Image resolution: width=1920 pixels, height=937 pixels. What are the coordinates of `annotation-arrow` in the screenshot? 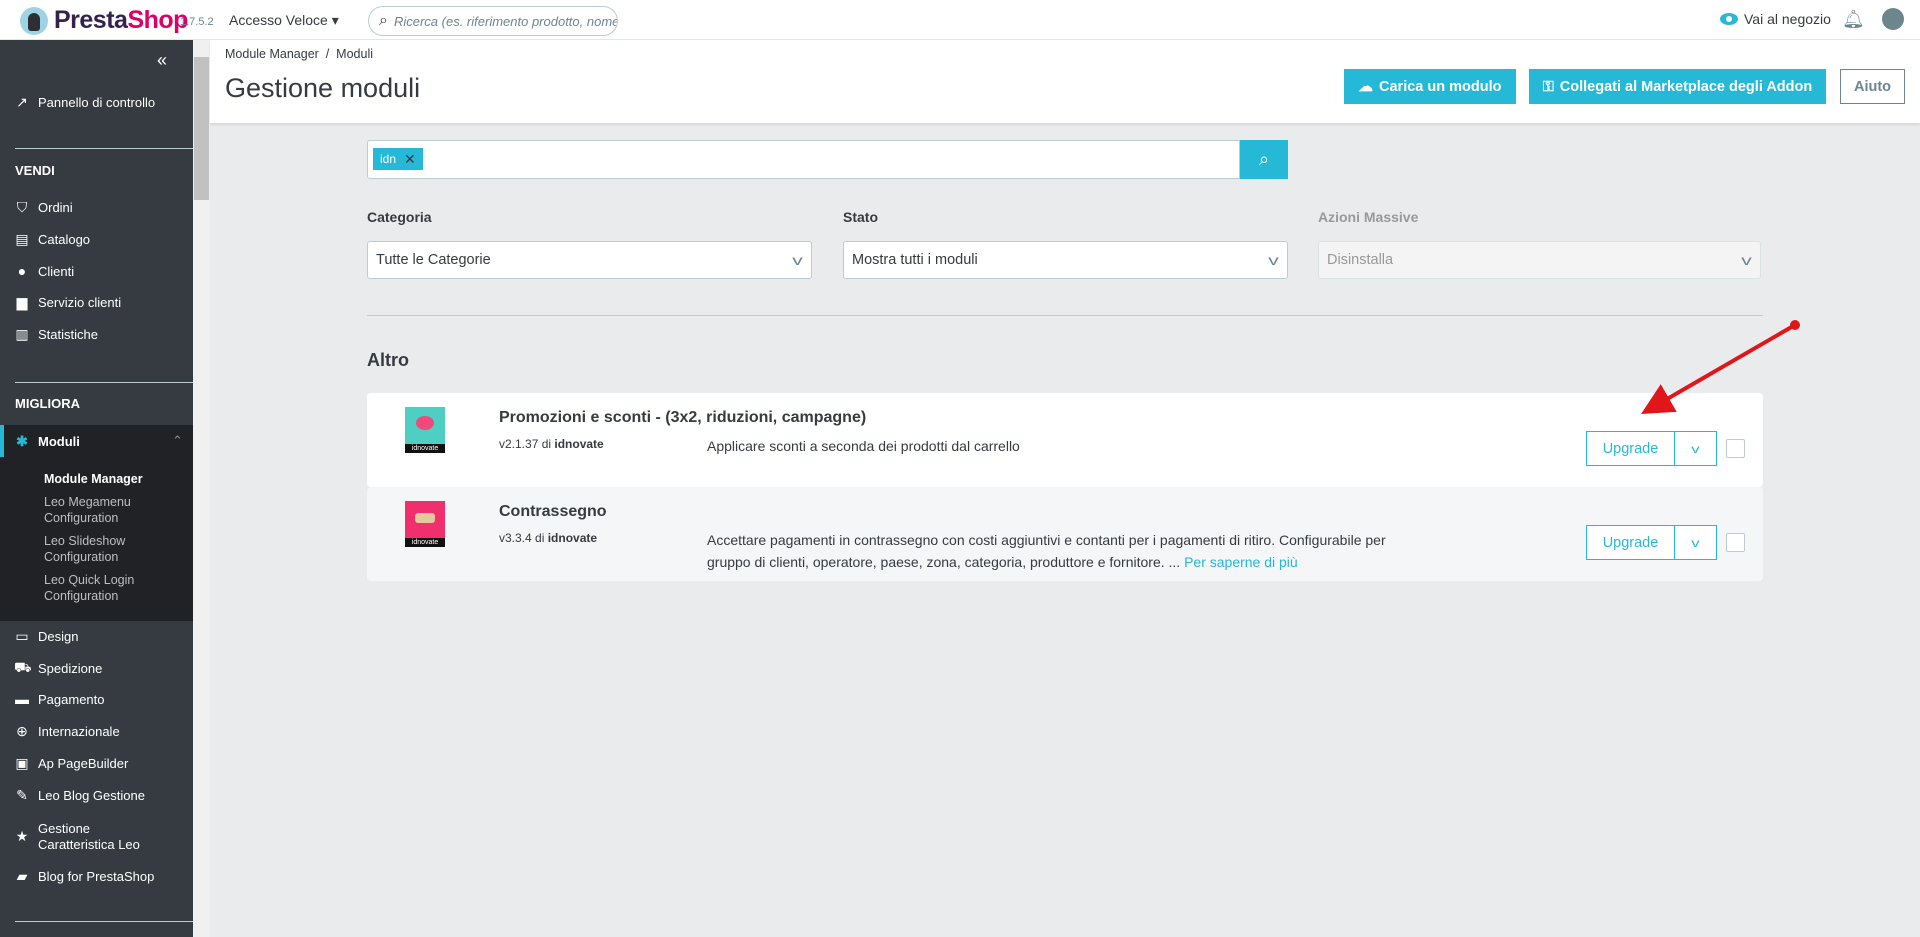 It's located at (1720, 367).